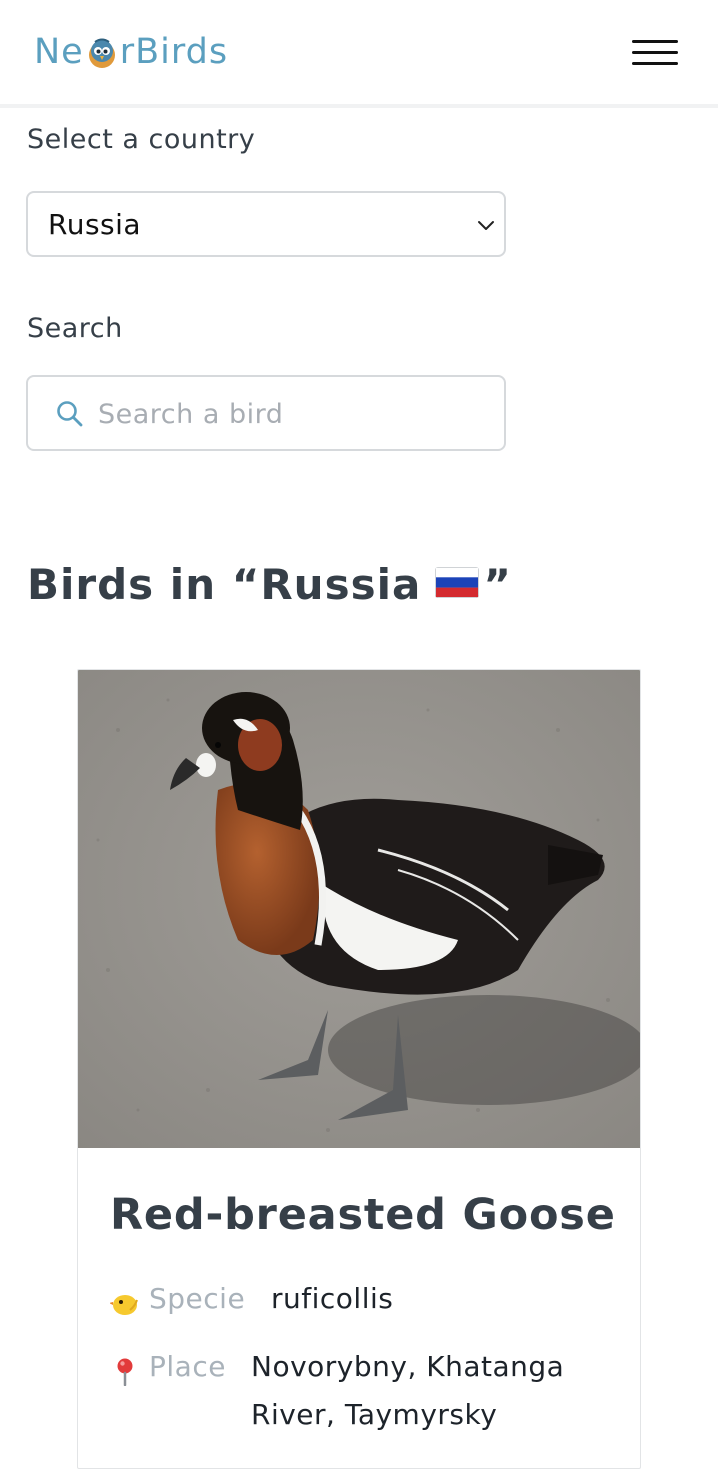 The width and height of the screenshot is (718, 1469). What do you see at coordinates (332, 1298) in the screenshot?
I see `specie-value: ruficollis` at bounding box center [332, 1298].